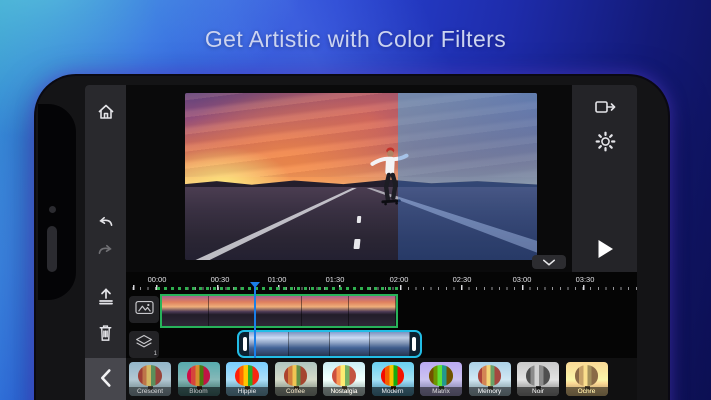 The image size is (711, 400). Describe the element at coordinates (414, 344) in the screenshot. I see `clip-trim-handle-right` at that location.